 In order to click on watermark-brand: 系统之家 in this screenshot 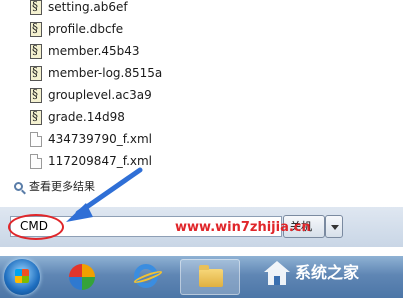, I will do `click(327, 272)`.